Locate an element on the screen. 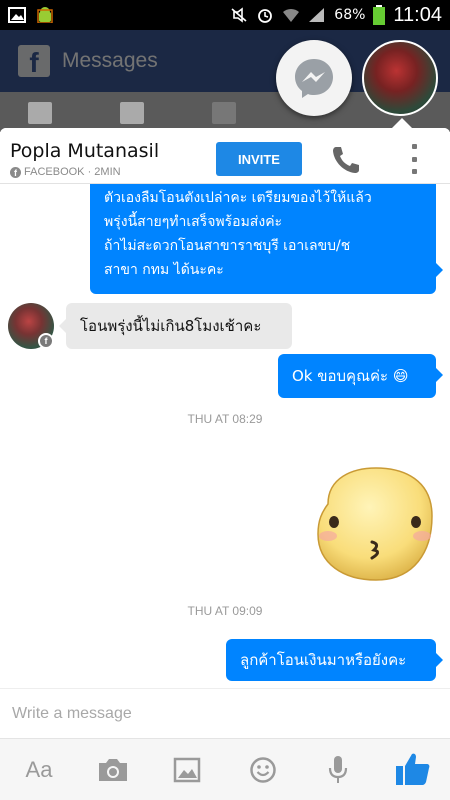  status-bar: 68% 11:04 is located at coordinates (225, 15).